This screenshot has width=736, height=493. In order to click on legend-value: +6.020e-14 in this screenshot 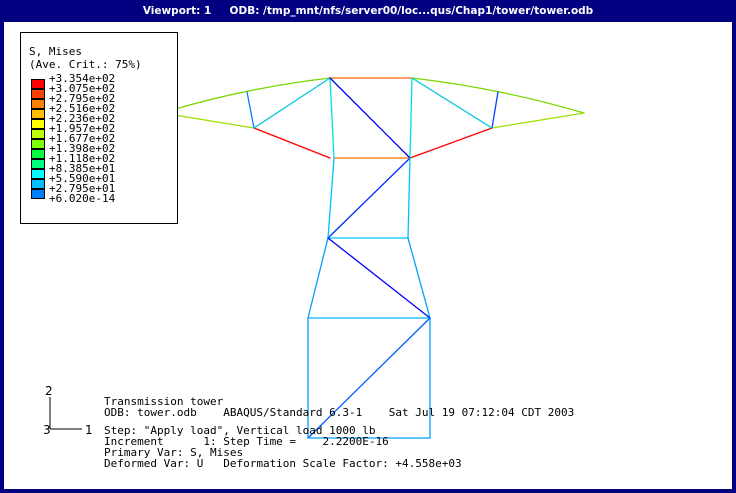, I will do `click(82, 198)`.